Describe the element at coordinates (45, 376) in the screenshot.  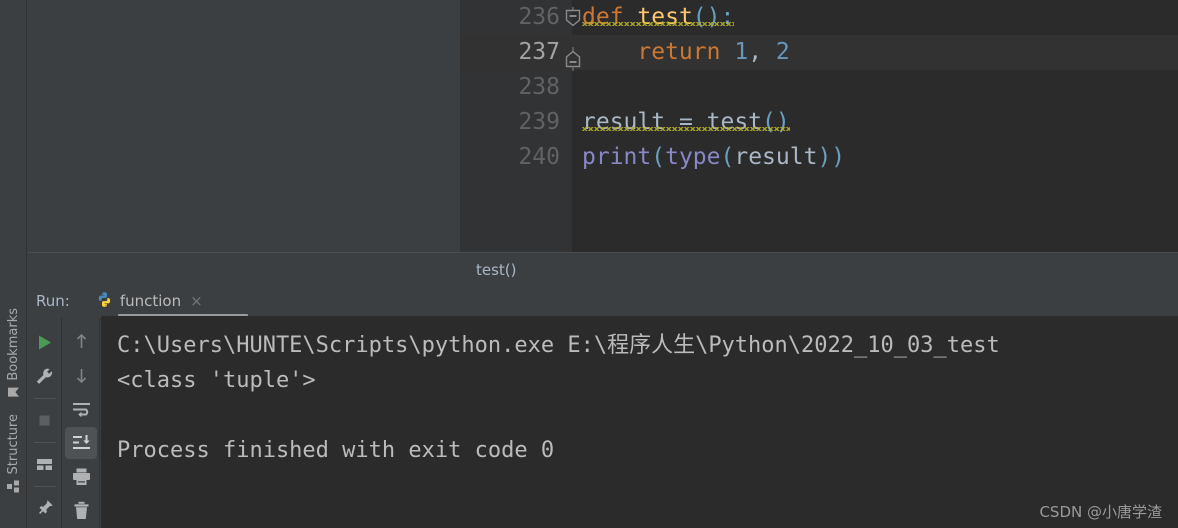
I see `settings-button` at that location.